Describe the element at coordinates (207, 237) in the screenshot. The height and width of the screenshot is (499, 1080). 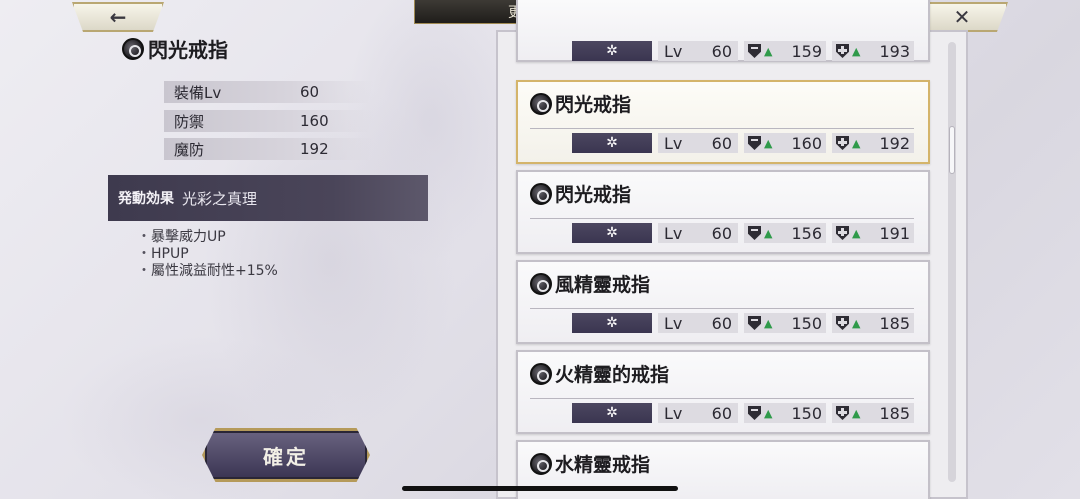
I see `effect-item: 暴擊威力UP` at that location.